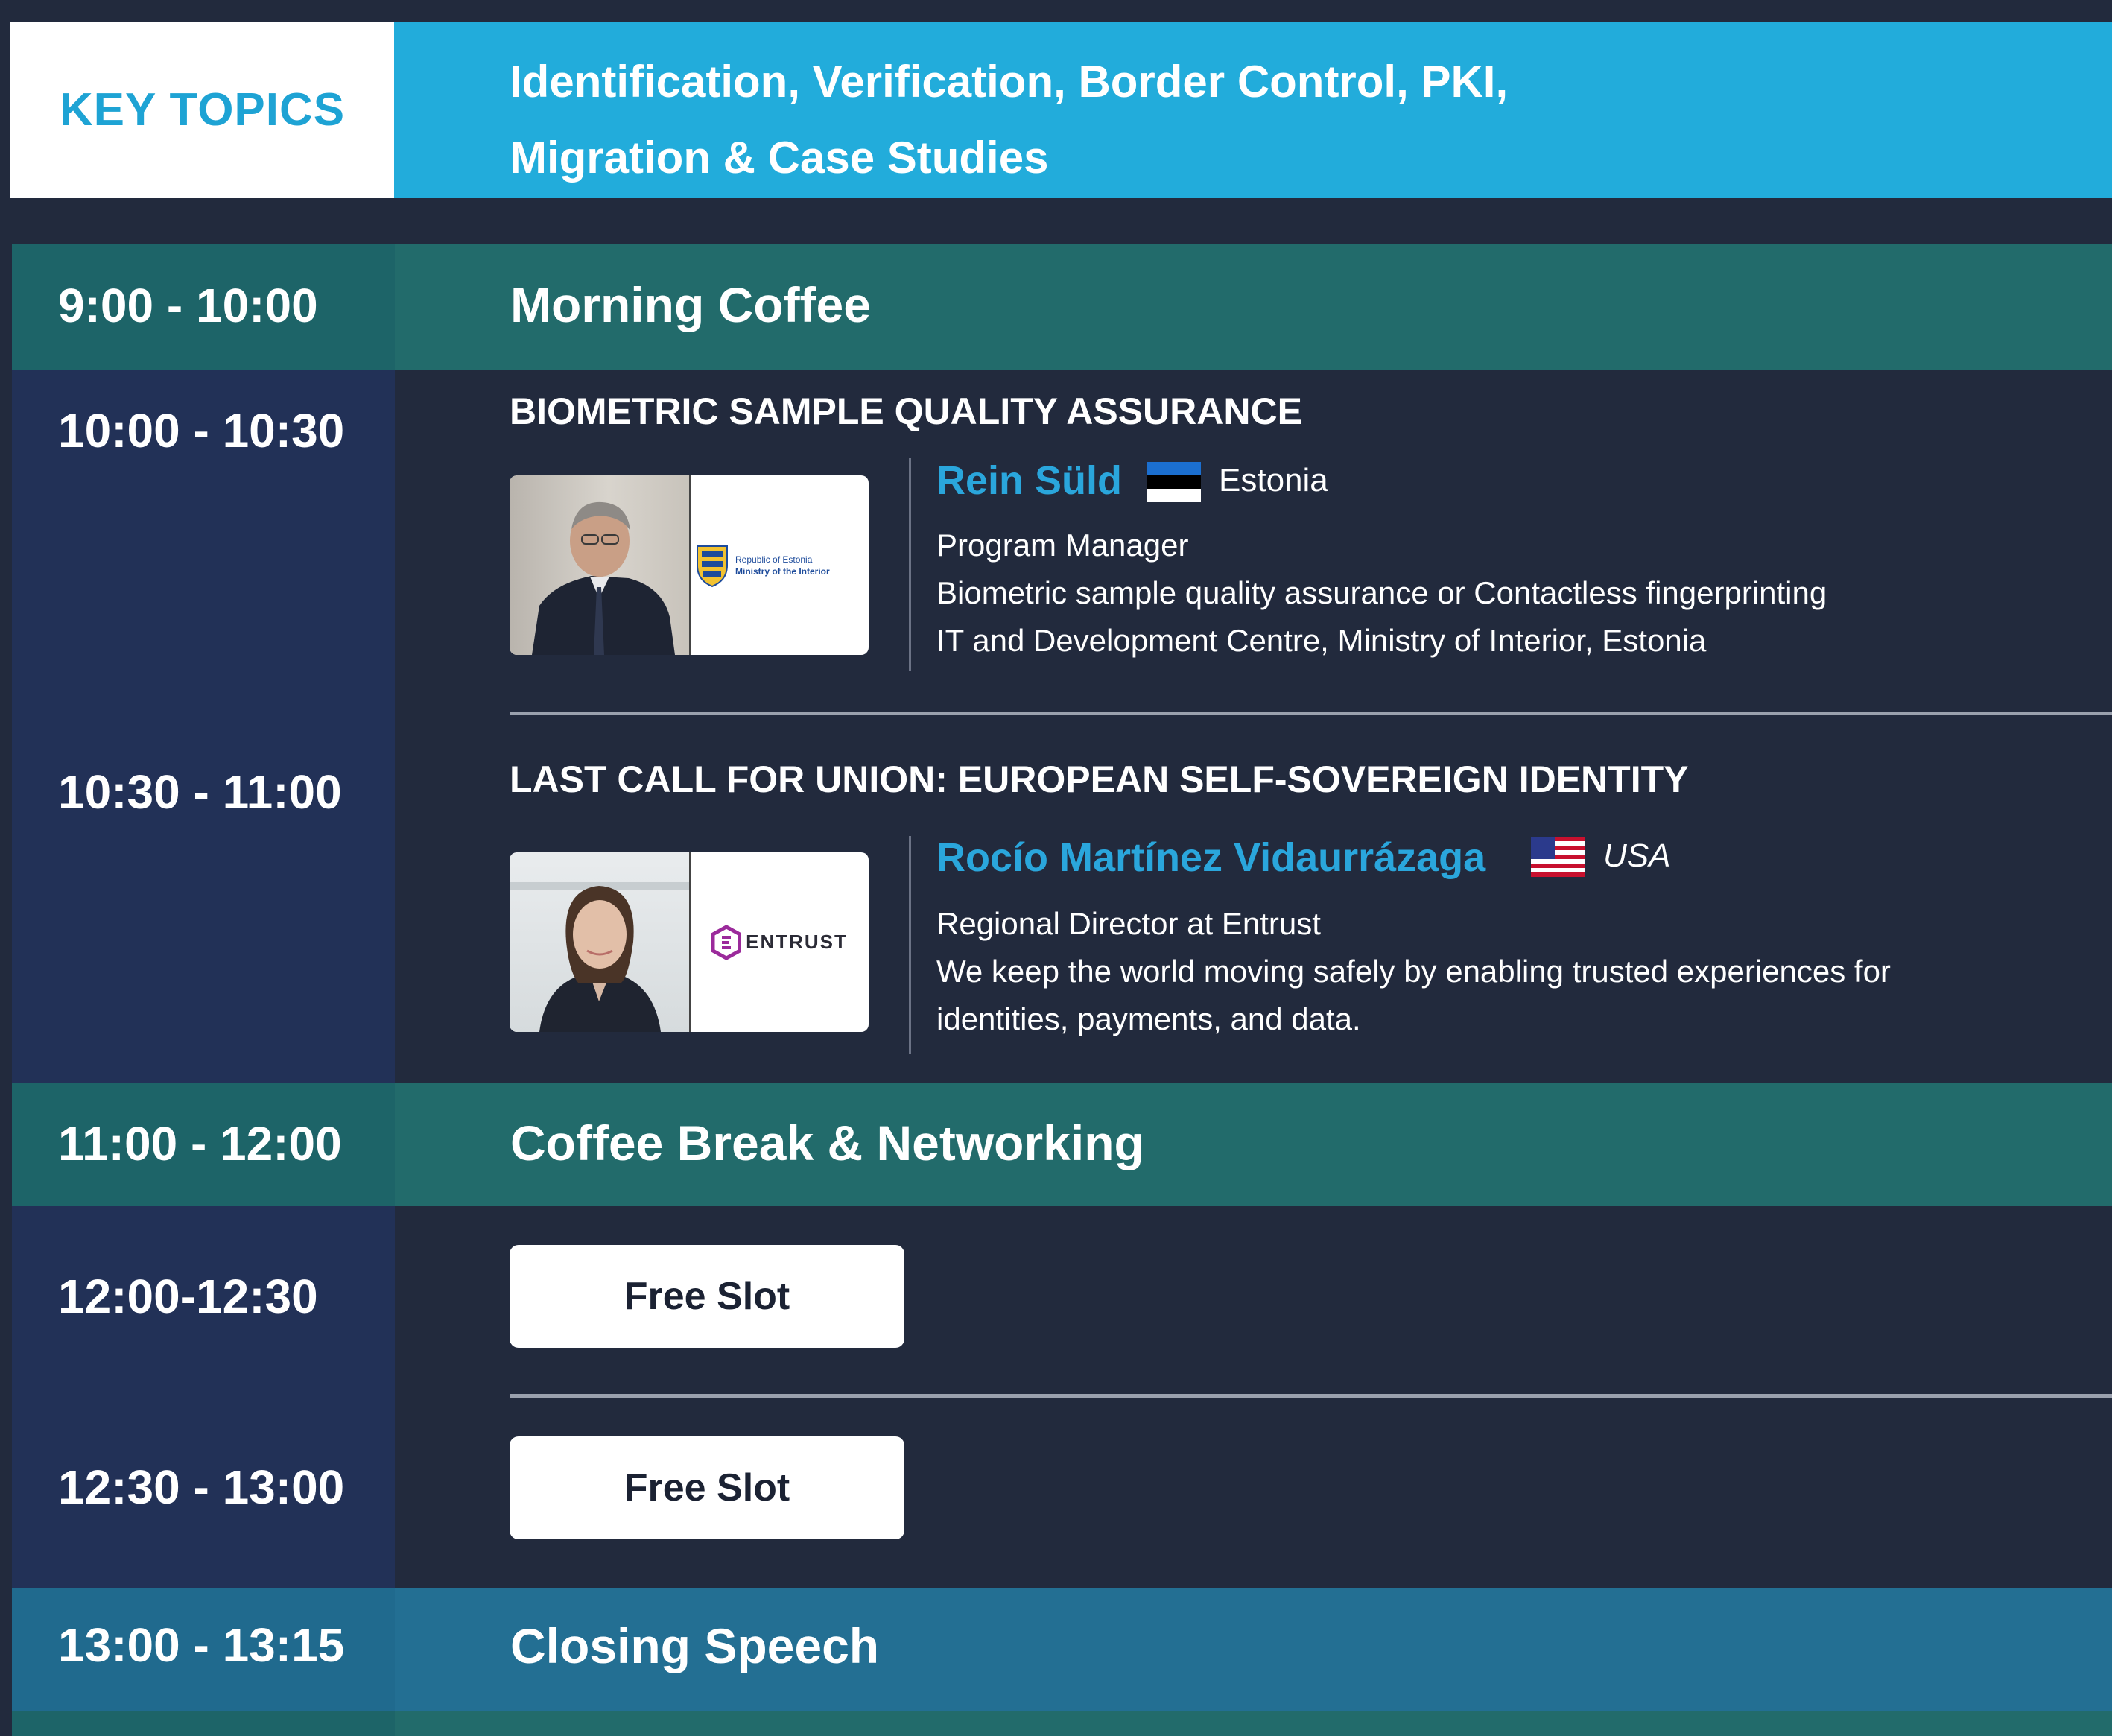 The image size is (2112, 1736). I want to click on time-label-session-1: 10:00 - 10:30, so click(201, 431).